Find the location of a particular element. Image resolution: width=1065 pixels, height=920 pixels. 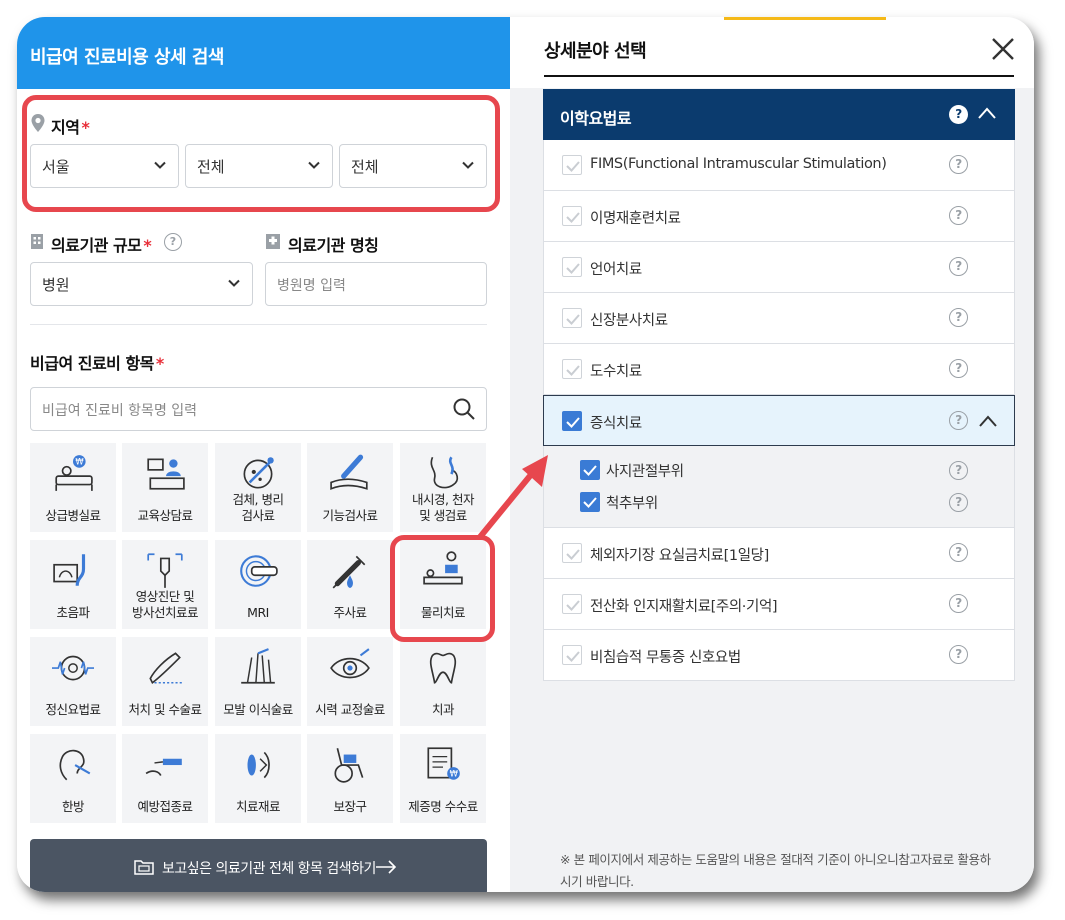

category-tile-syringe: 주사료 is located at coordinates (350, 584).